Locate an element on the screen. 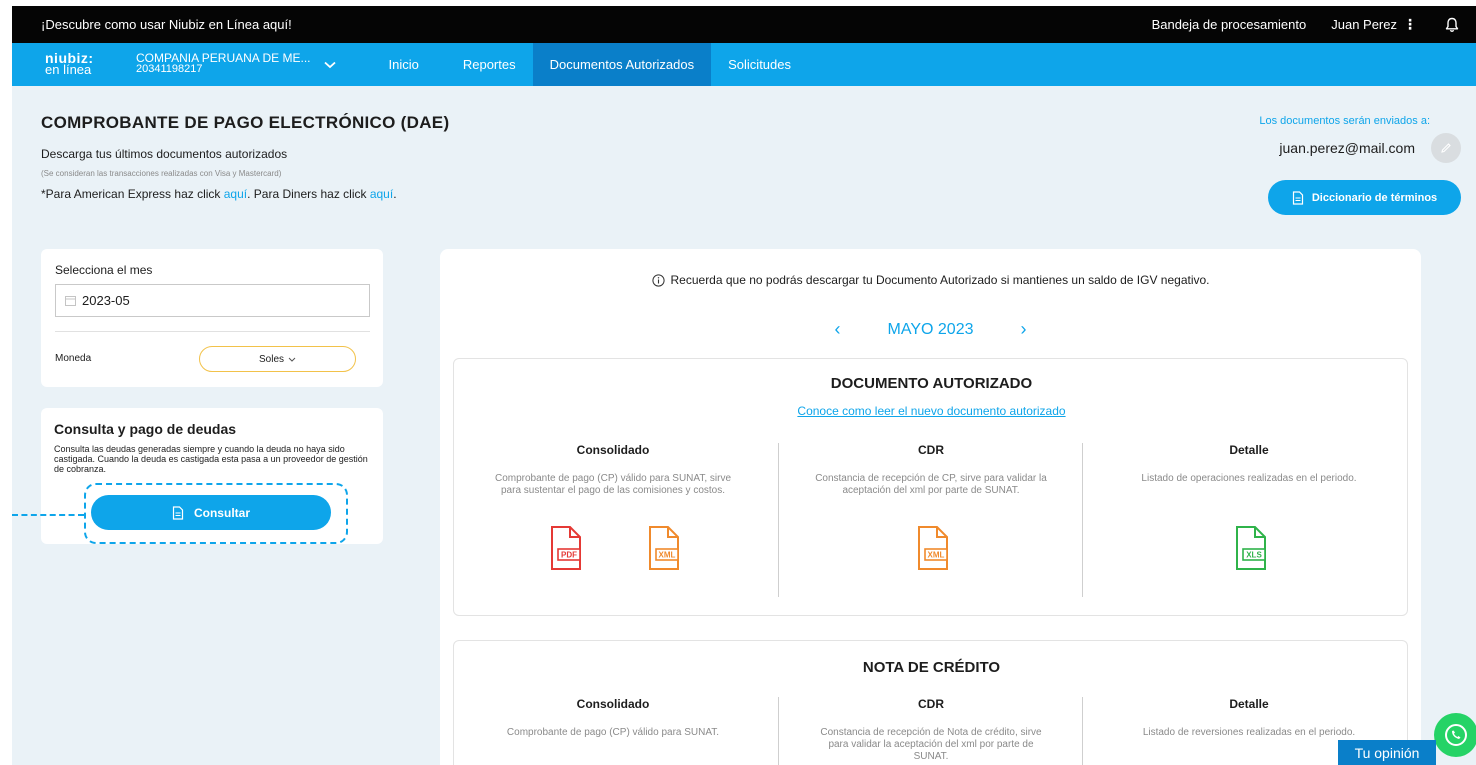 The width and height of the screenshot is (1476, 765). diners-link: aquí is located at coordinates (381, 194).